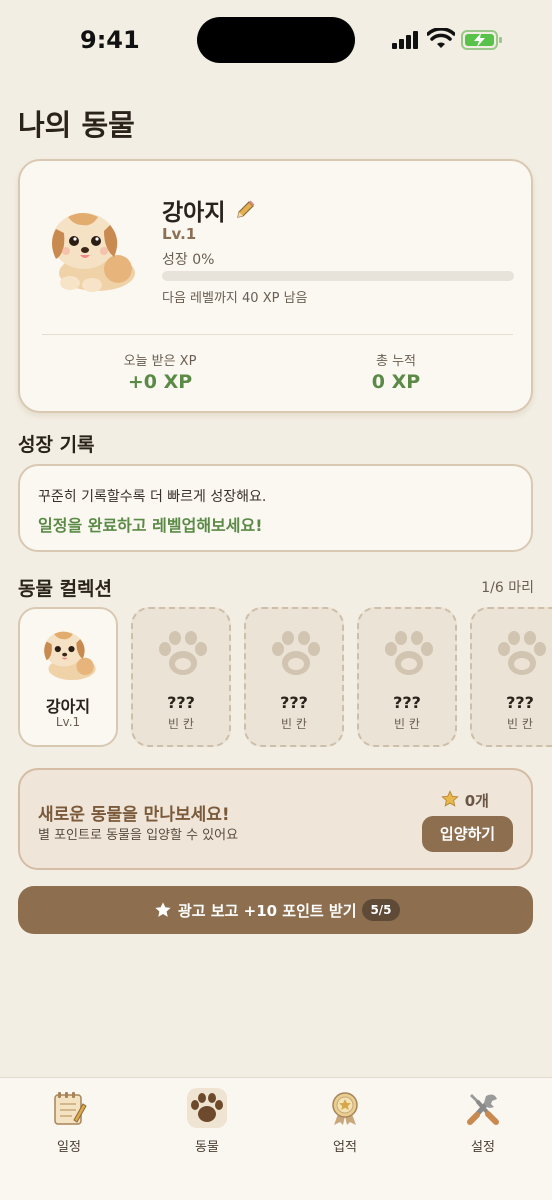 This screenshot has height=1200, width=552. What do you see at coordinates (277, 334) in the screenshot?
I see `card-divider` at bounding box center [277, 334].